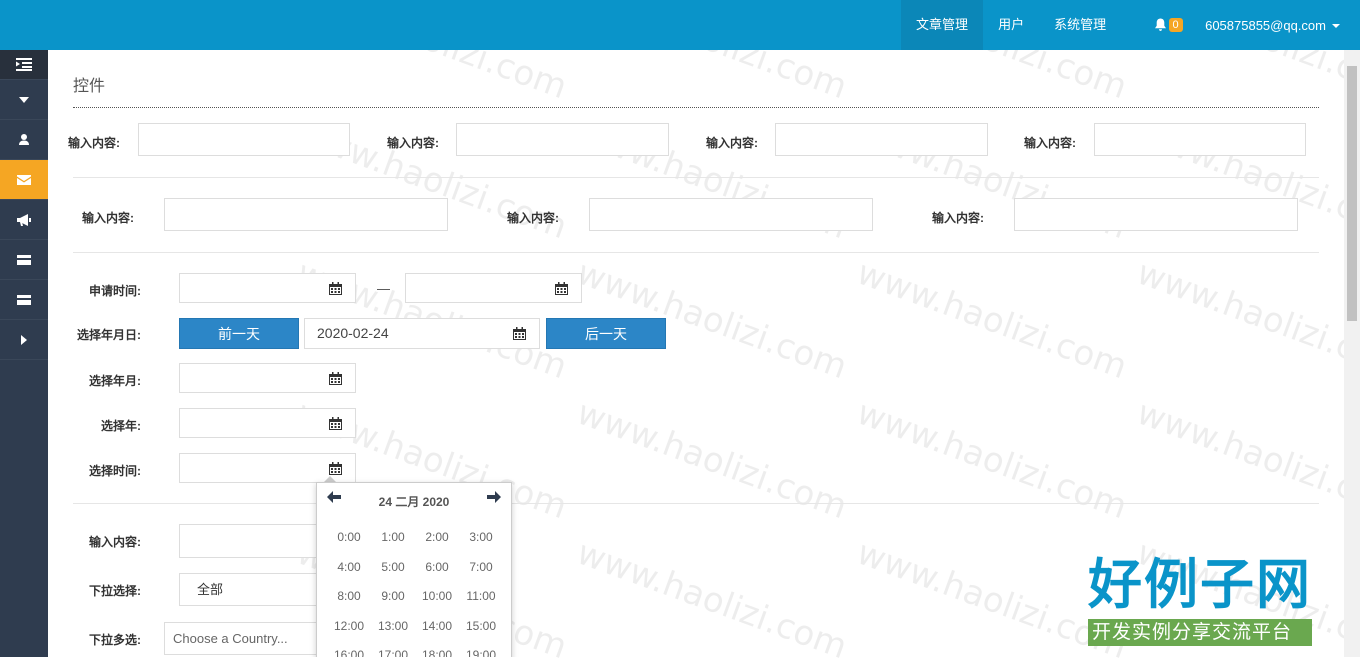 This screenshot has height=667, width=1360. What do you see at coordinates (393, 597) in the screenshot?
I see `hour-option: 9:00` at bounding box center [393, 597].